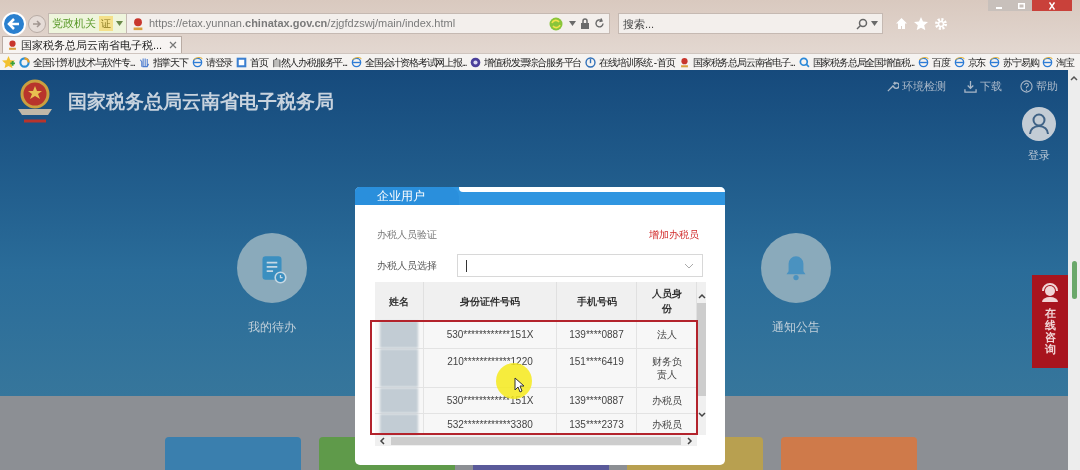 This screenshot has width=1080, height=470. What do you see at coordinates (701, 358) in the screenshot?
I see `vertical-scrollbar` at bounding box center [701, 358].